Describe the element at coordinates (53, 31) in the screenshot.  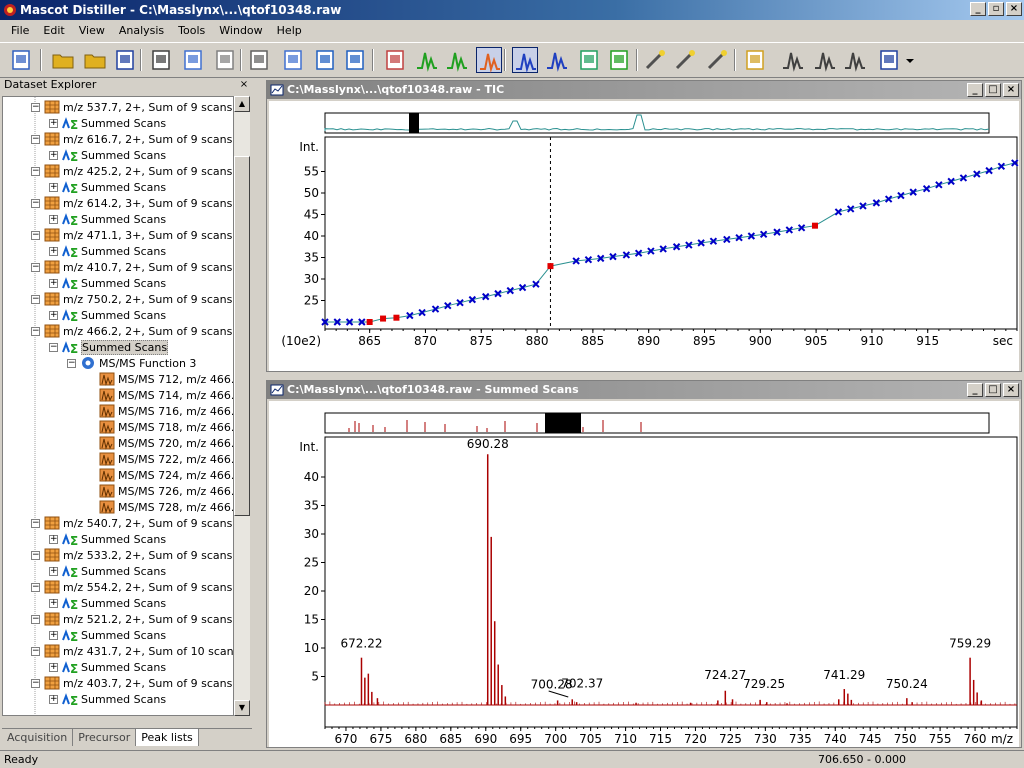
I see `menu-edit: Edit` at that location.